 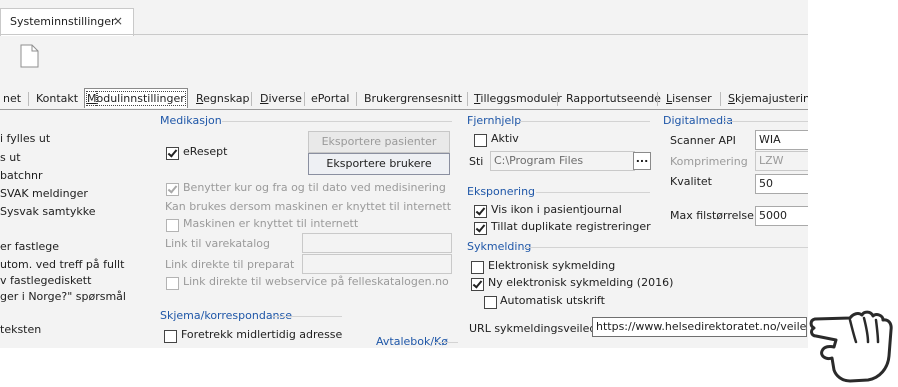 I want to click on export-users-button: Eksportere brukere, so click(x=379, y=164).